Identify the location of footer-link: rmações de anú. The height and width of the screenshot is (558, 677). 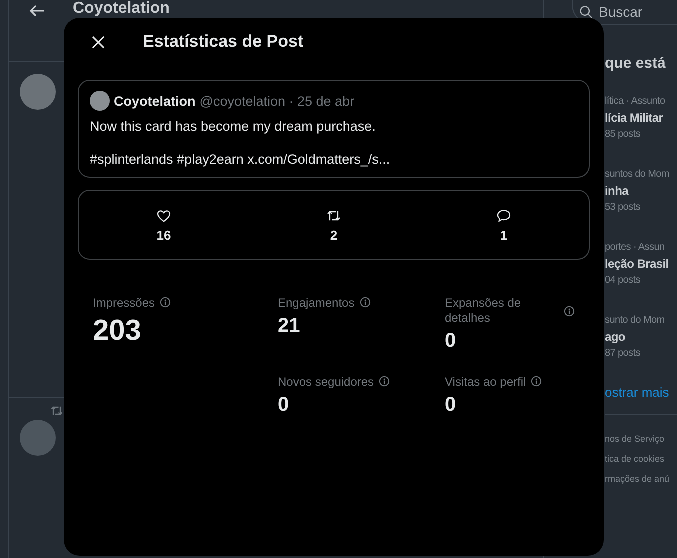
(641, 479).